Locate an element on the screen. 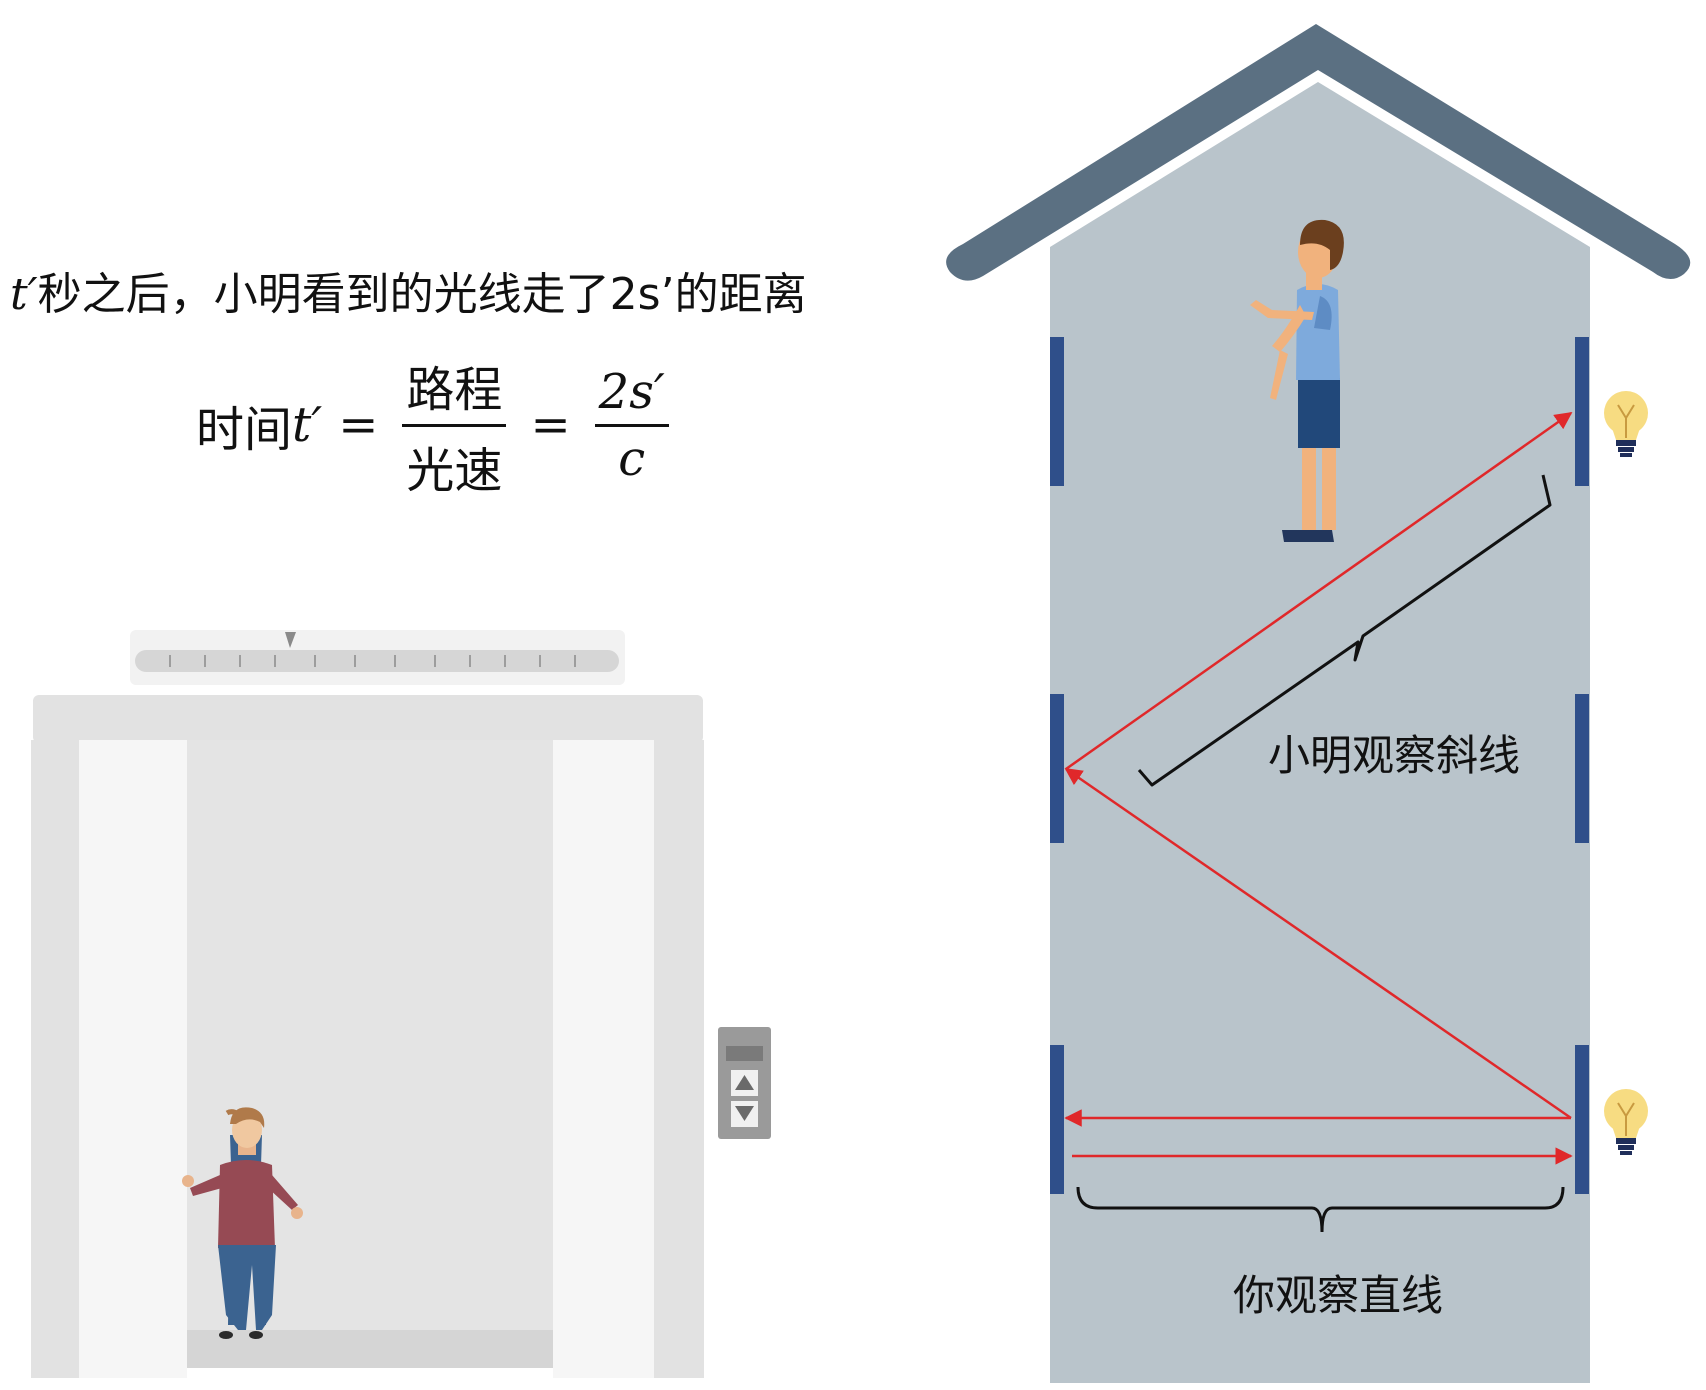 The width and height of the screenshot is (1706, 1390). elevator-right-door is located at coordinates (603, 1059).